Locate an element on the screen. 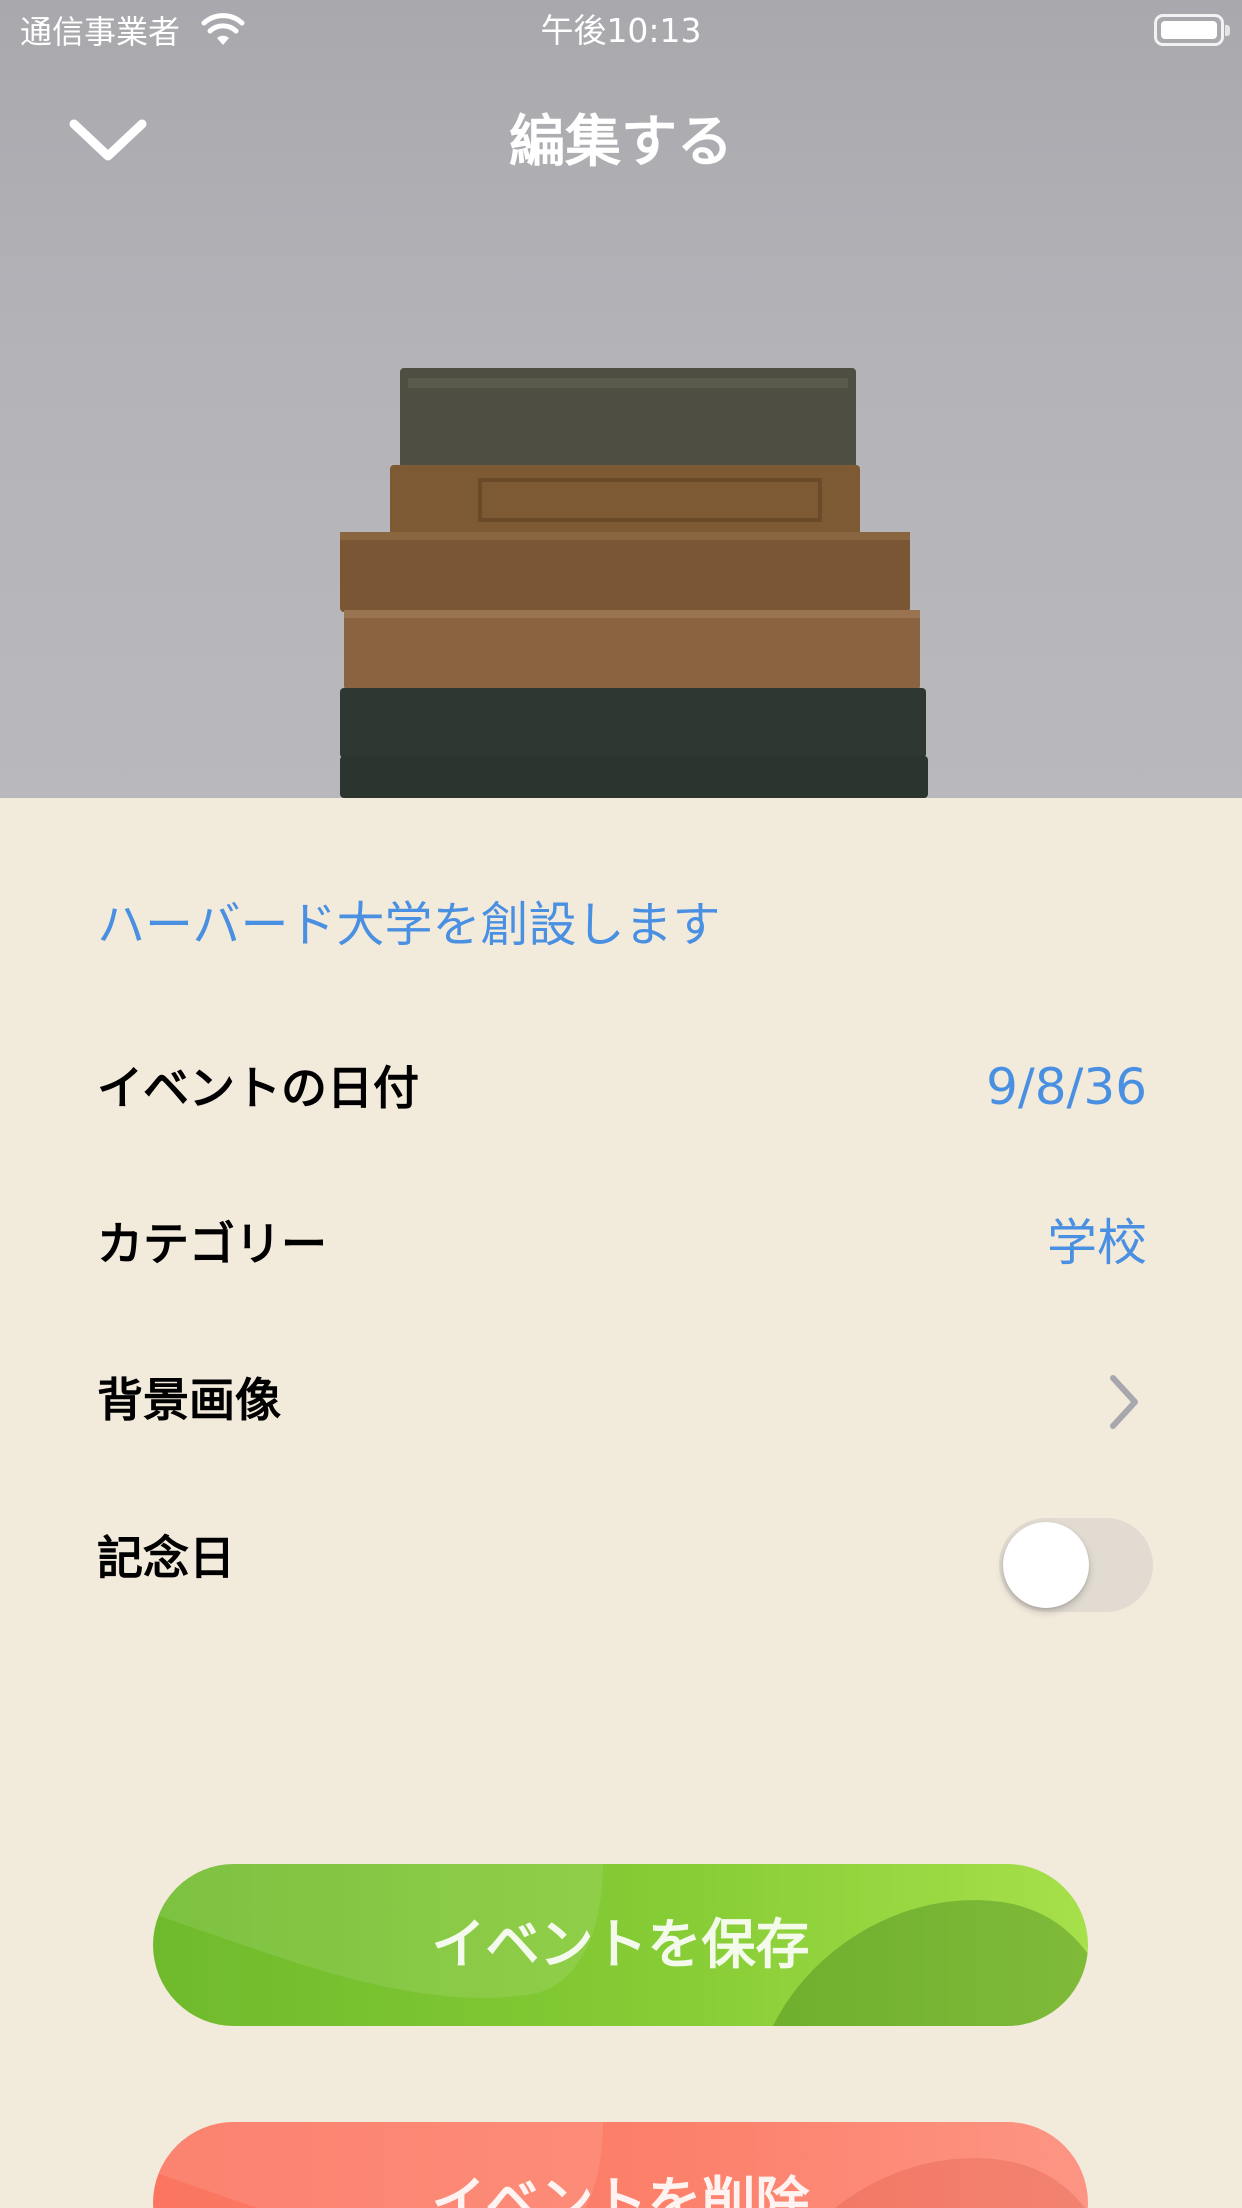 Image resolution: width=1242 pixels, height=2208 pixels. page-title: 編集する is located at coordinates (621, 142).